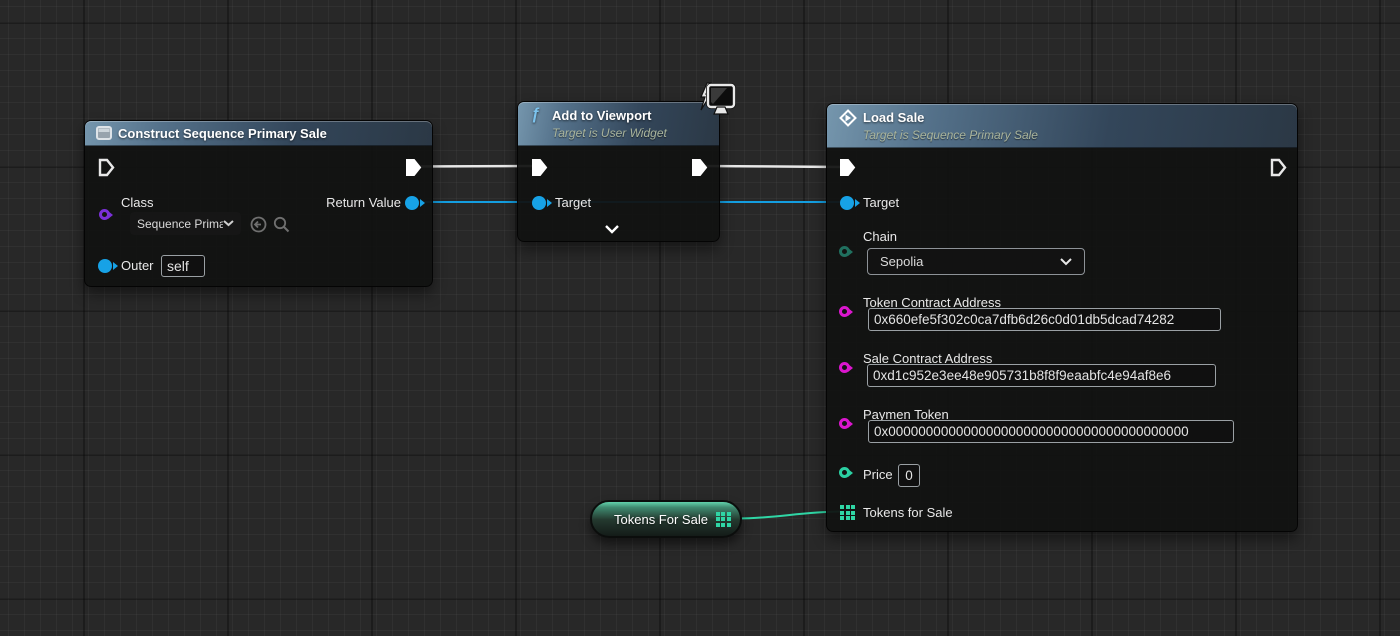  Describe the element at coordinates (618, 124) in the screenshot. I see `node-header: ƒ Add to Viewport Target is User Widget` at that location.